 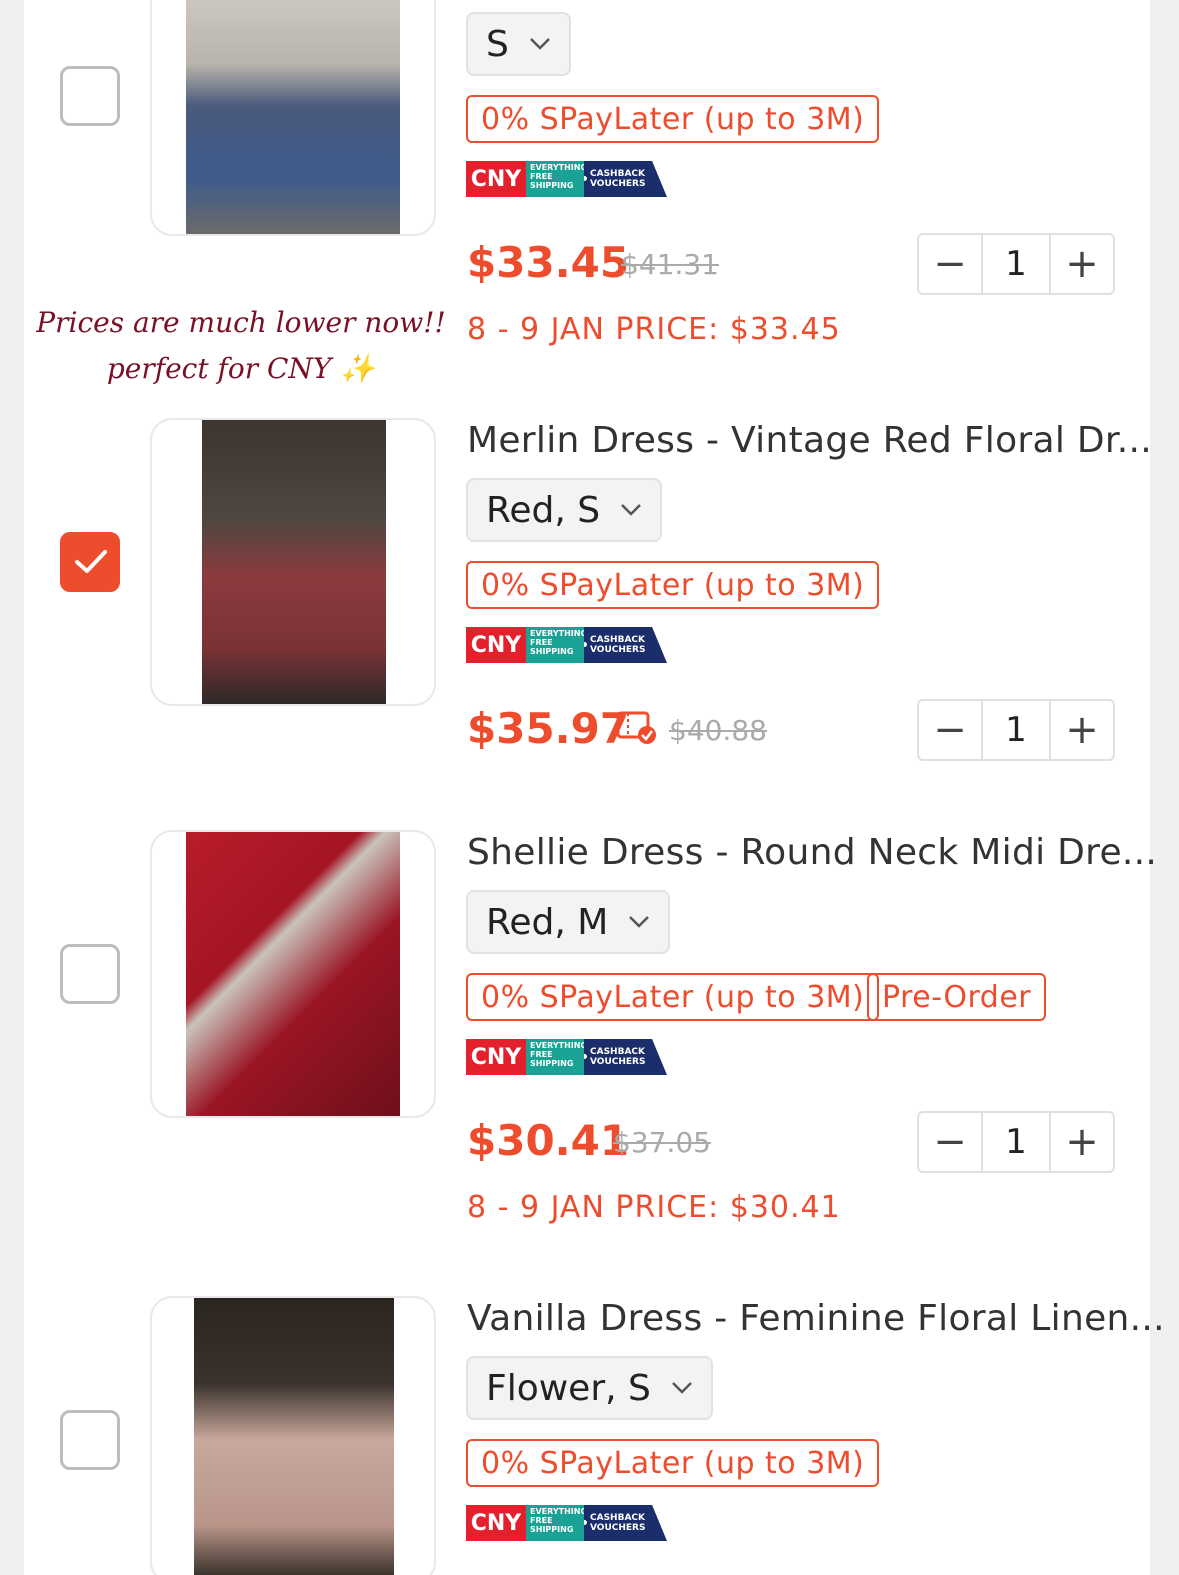 What do you see at coordinates (718, 730) in the screenshot?
I see `original-price: $40.88` at bounding box center [718, 730].